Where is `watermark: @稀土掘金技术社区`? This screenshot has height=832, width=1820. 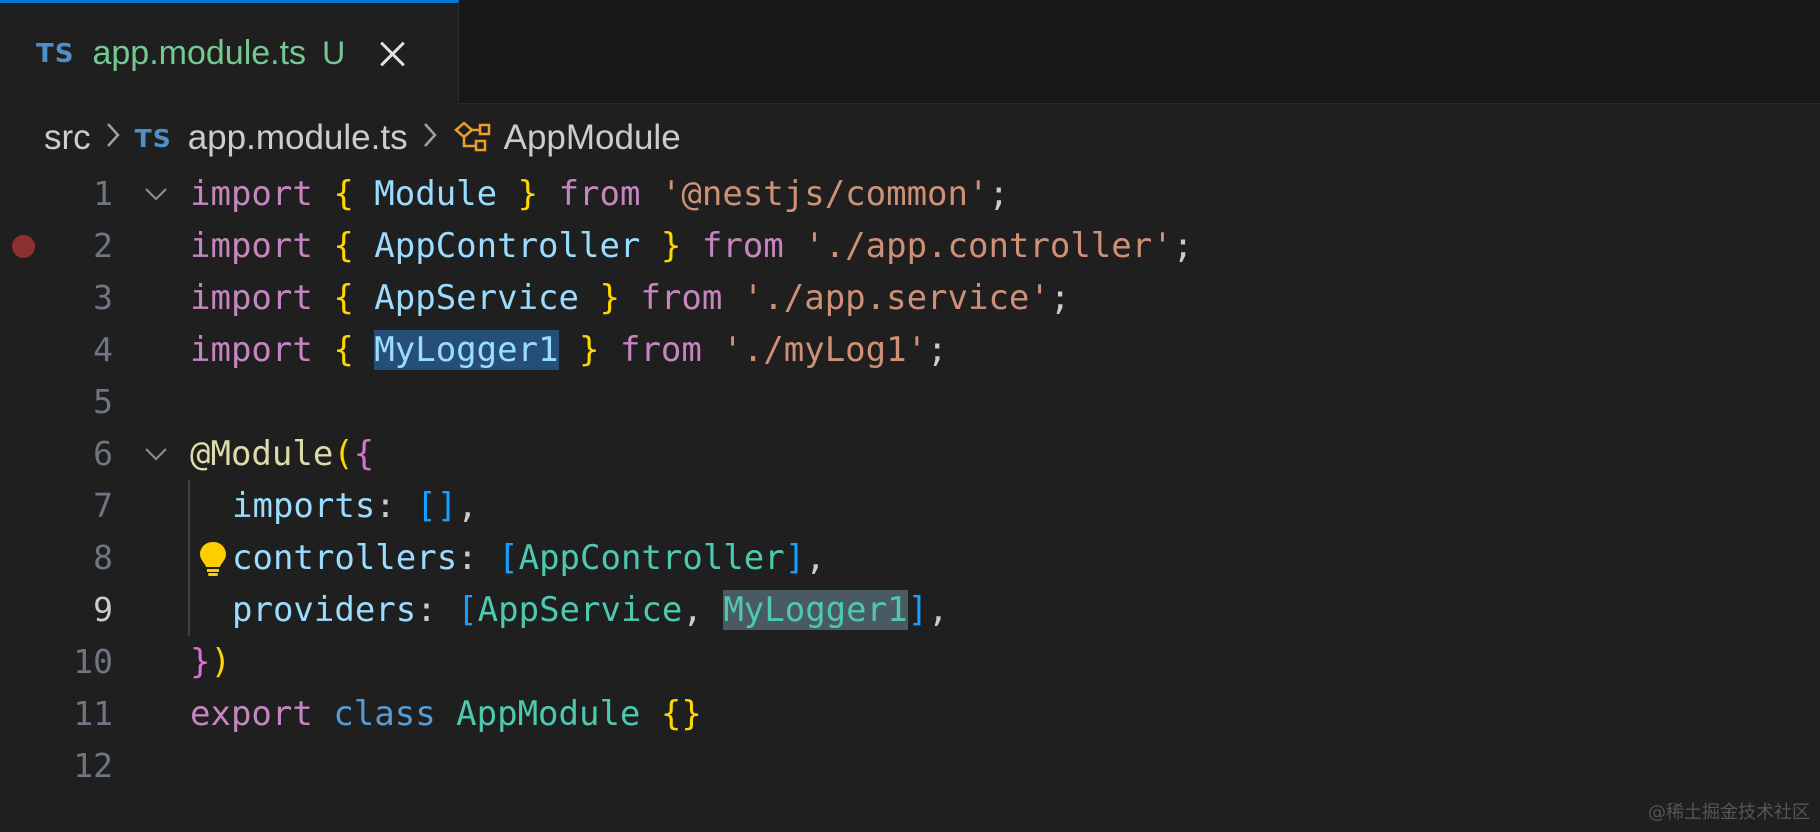 watermark: @稀土掘金技术社区 is located at coordinates (1729, 812).